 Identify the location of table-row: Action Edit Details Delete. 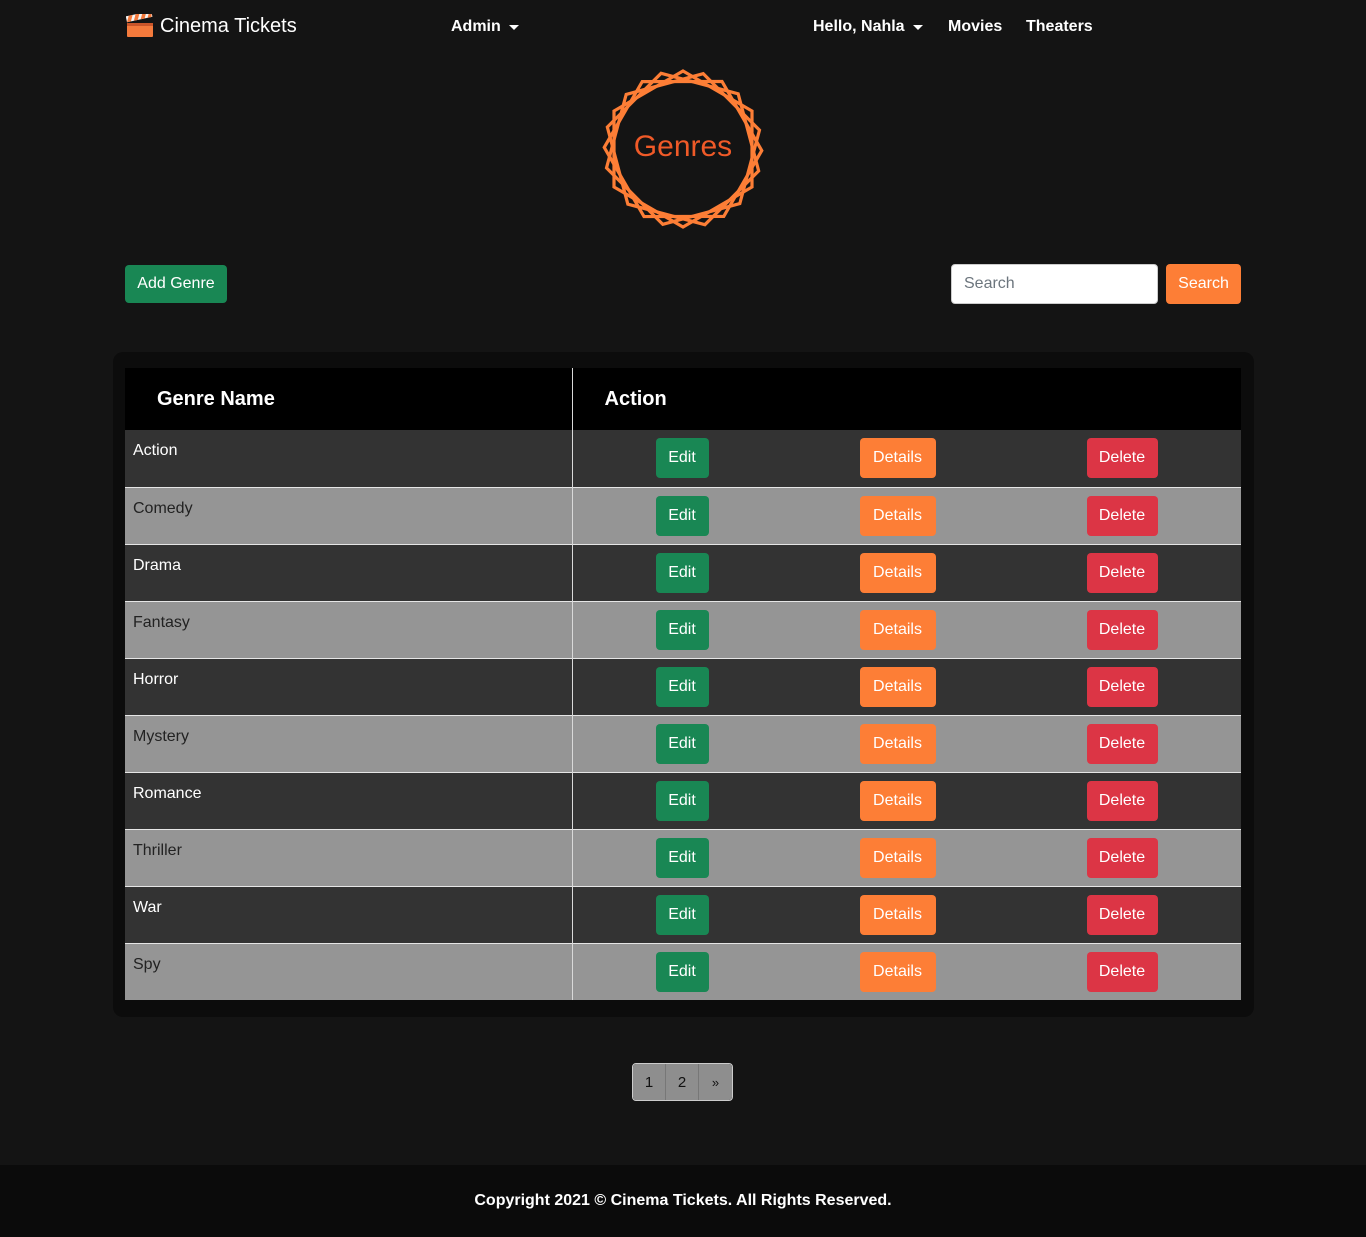
(683, 458).